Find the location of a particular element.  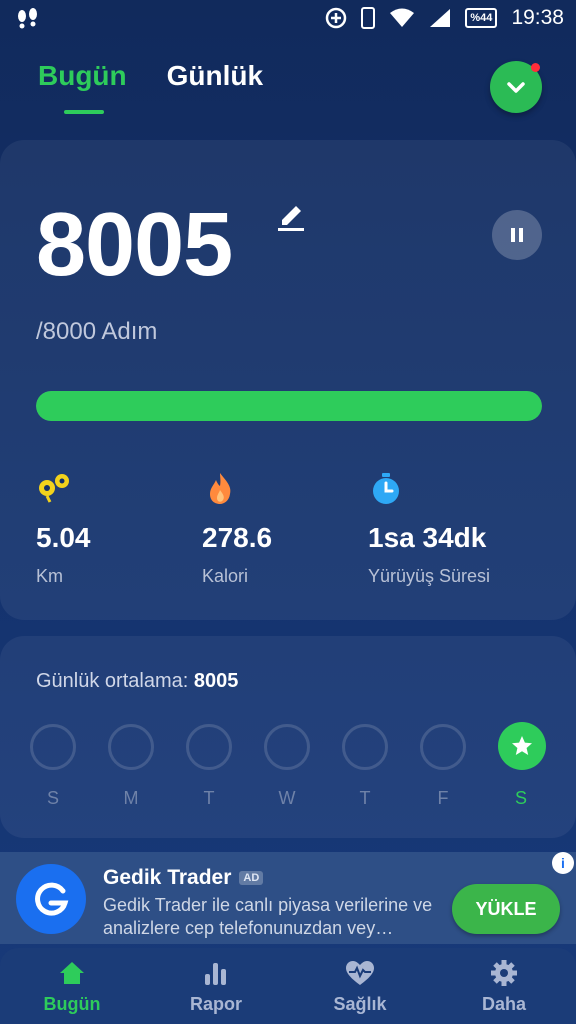

stopwatch-icon is located at coordinates (386, 488).